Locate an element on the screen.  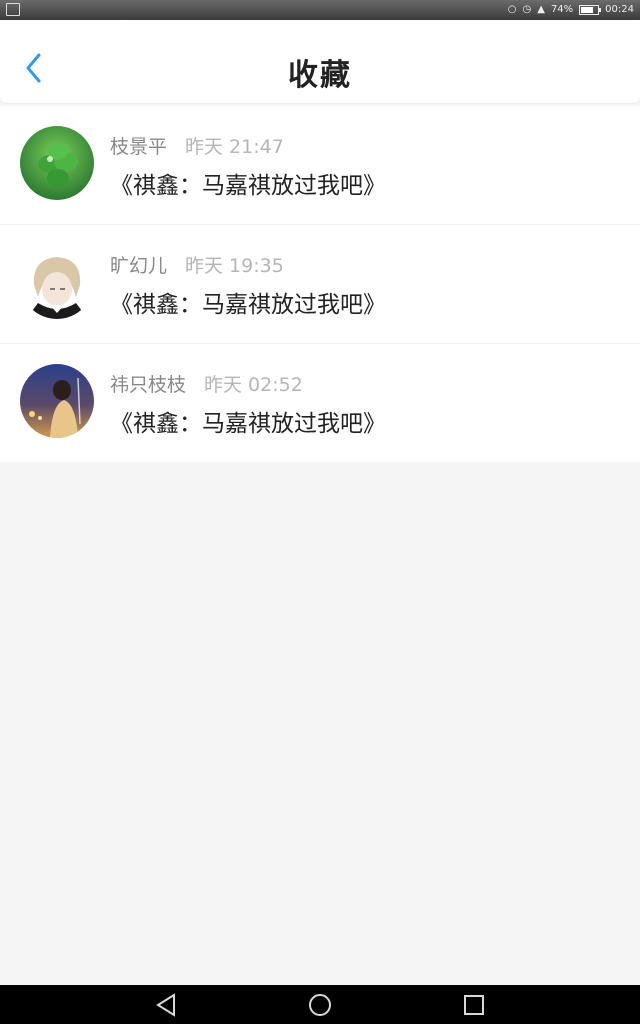
circle-home-icon is located at coordinates (320, 1005).